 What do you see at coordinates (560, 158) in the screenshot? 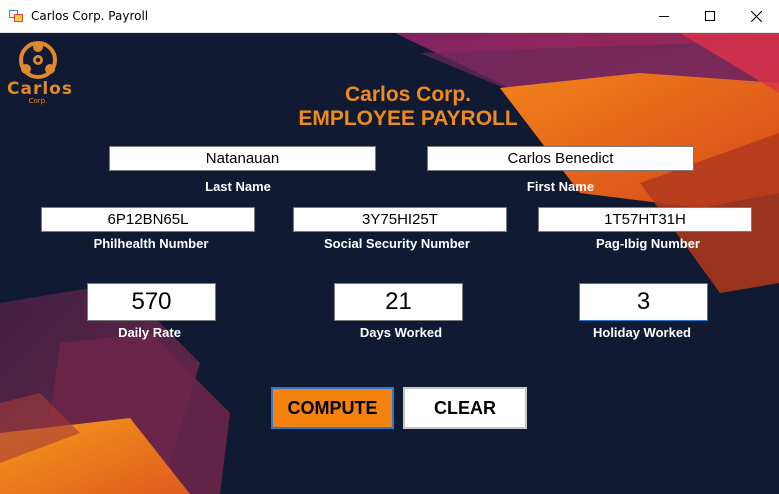
I see `first-name-input` at bounding box center [560, 158].